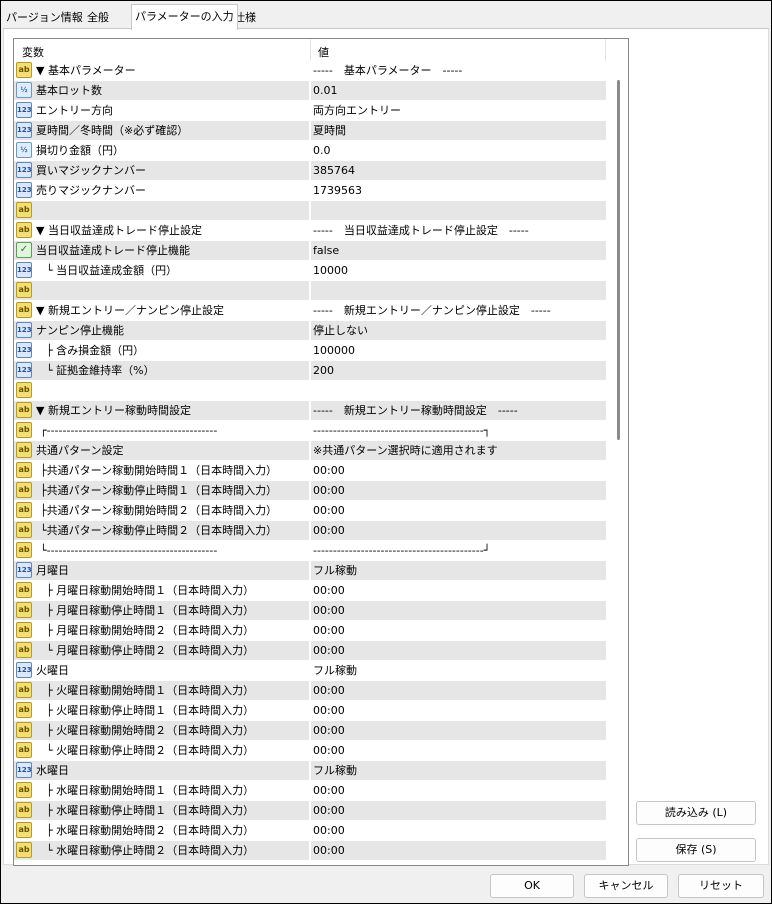 The image size is (772, 904). What do you see at coordinates (458, 150) in the screenshot?
I see `parameter-value-cell: 0.0` at bounding box center [458, 150].